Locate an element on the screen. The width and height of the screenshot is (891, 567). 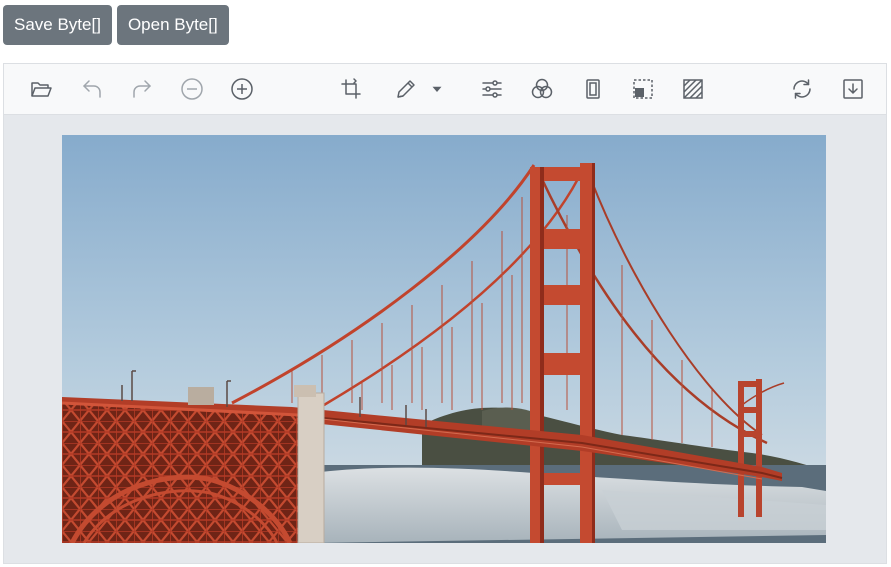
undo-tool is located at coordinates (92, 89).